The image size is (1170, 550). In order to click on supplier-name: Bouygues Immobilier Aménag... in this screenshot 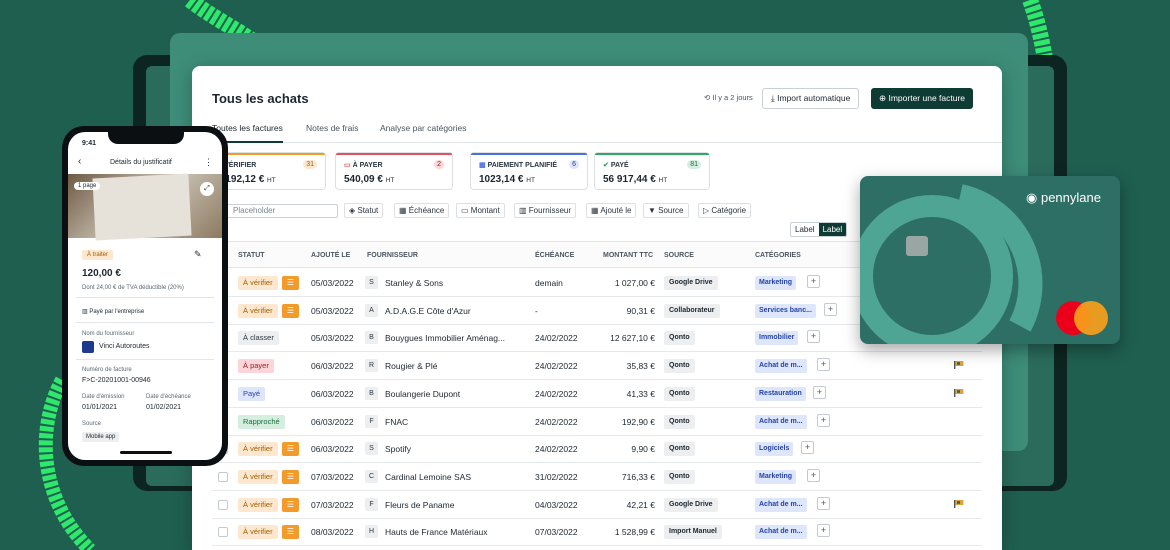, I will do `click(445, 338)`.